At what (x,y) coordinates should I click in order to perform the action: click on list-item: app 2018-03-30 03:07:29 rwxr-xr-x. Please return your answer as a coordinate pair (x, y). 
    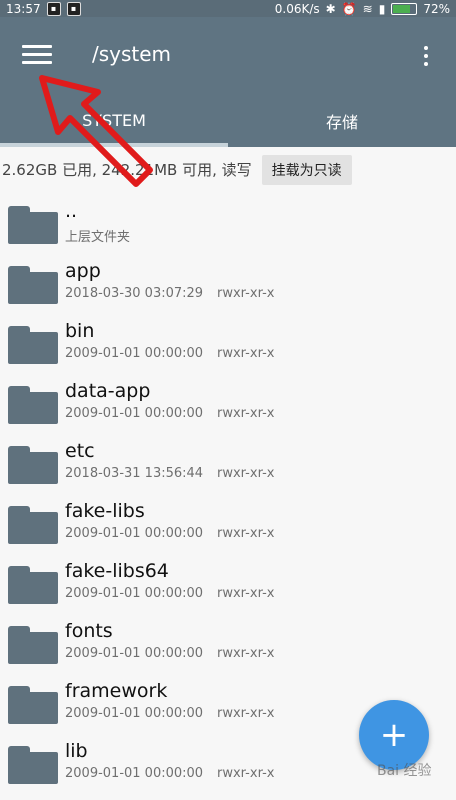
    Looking at the image, I should click on (228, 282).